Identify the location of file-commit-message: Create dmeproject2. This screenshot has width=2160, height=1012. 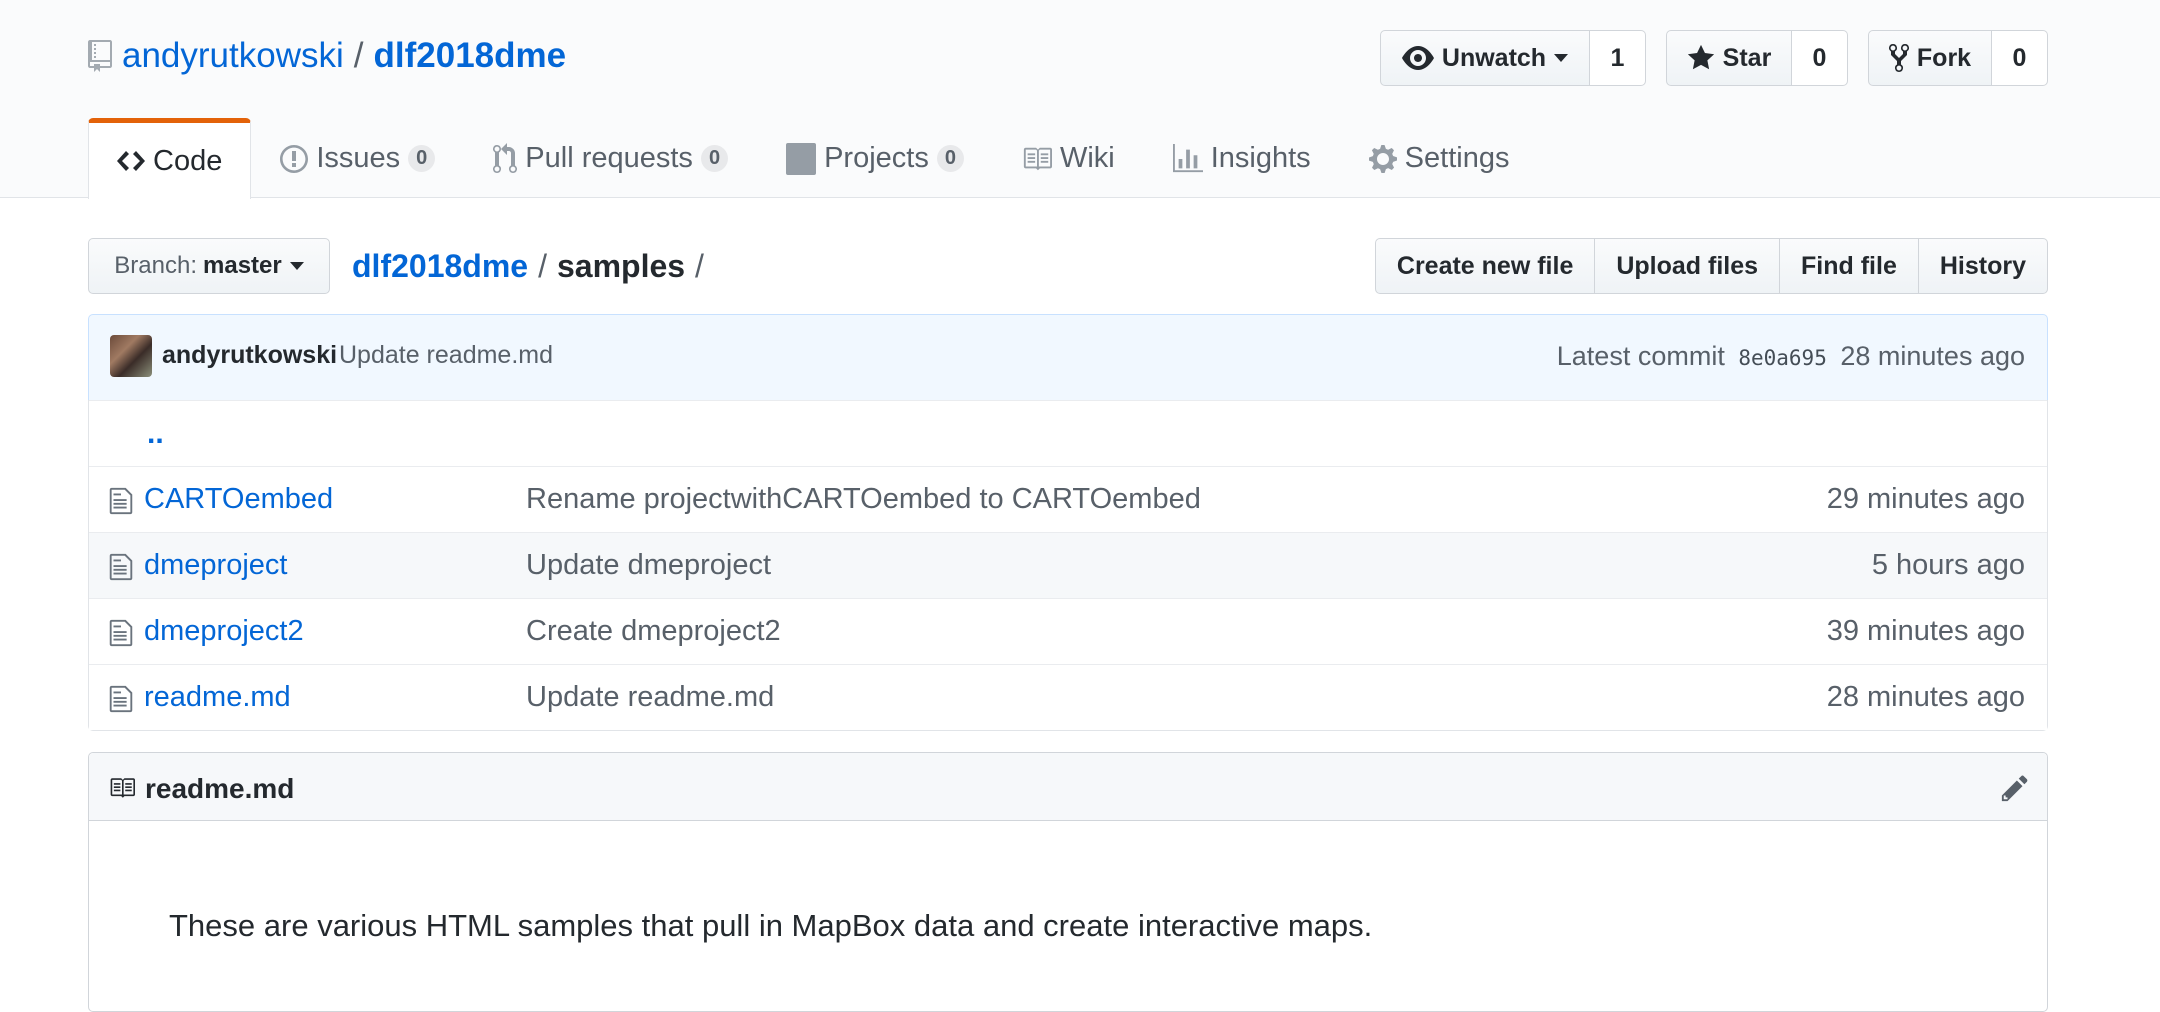
(653, 631).